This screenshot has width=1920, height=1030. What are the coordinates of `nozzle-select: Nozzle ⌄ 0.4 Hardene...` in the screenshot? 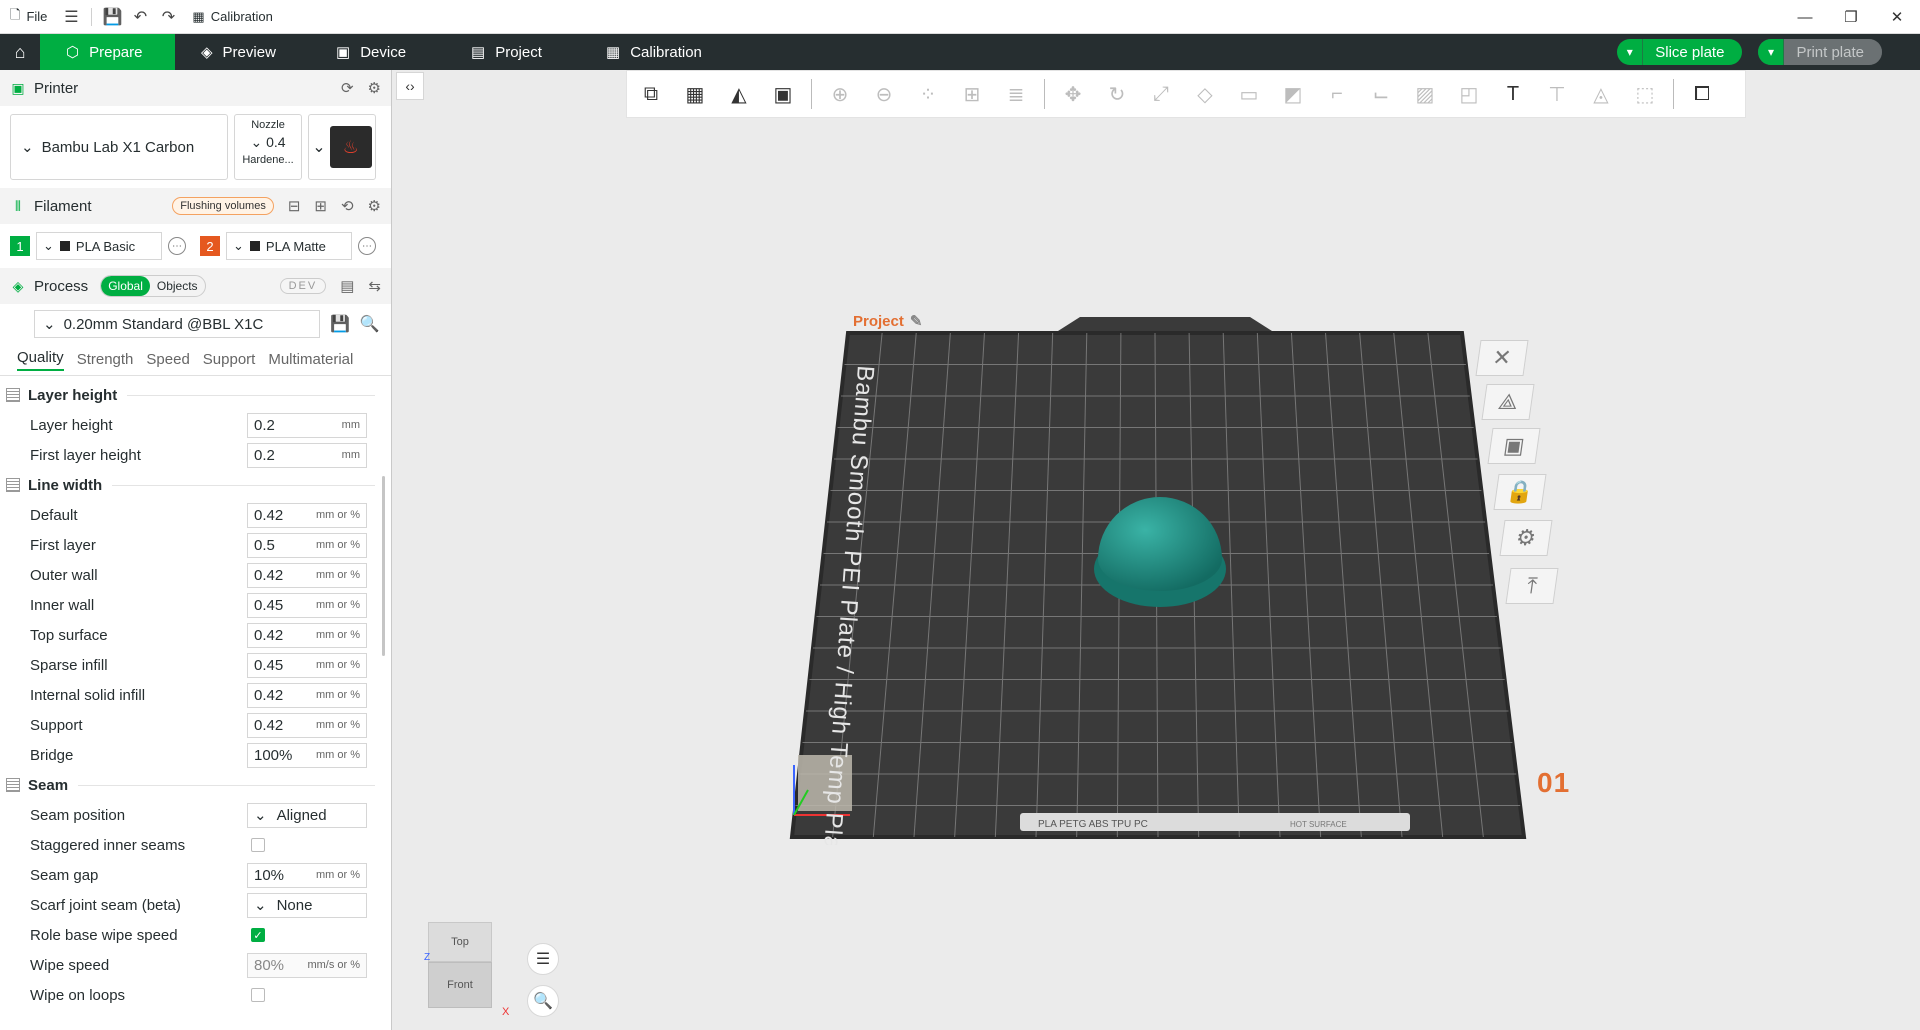 It's located at (268, 147).